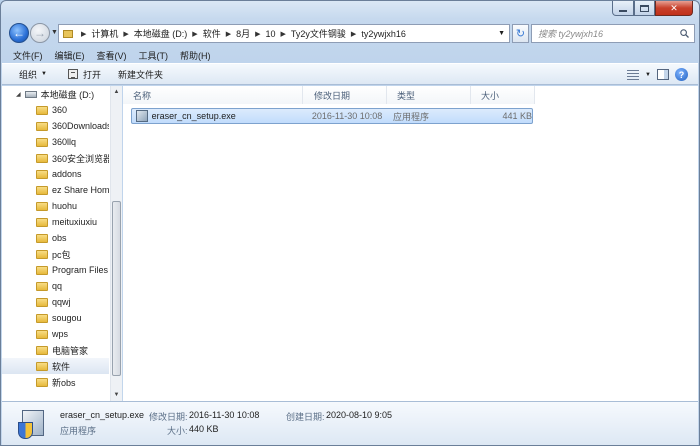 This screenshot has height=446, width=700. Describe the element at coordinates (633, 74) in the screenshot. I see `change-view-icon` at that location.